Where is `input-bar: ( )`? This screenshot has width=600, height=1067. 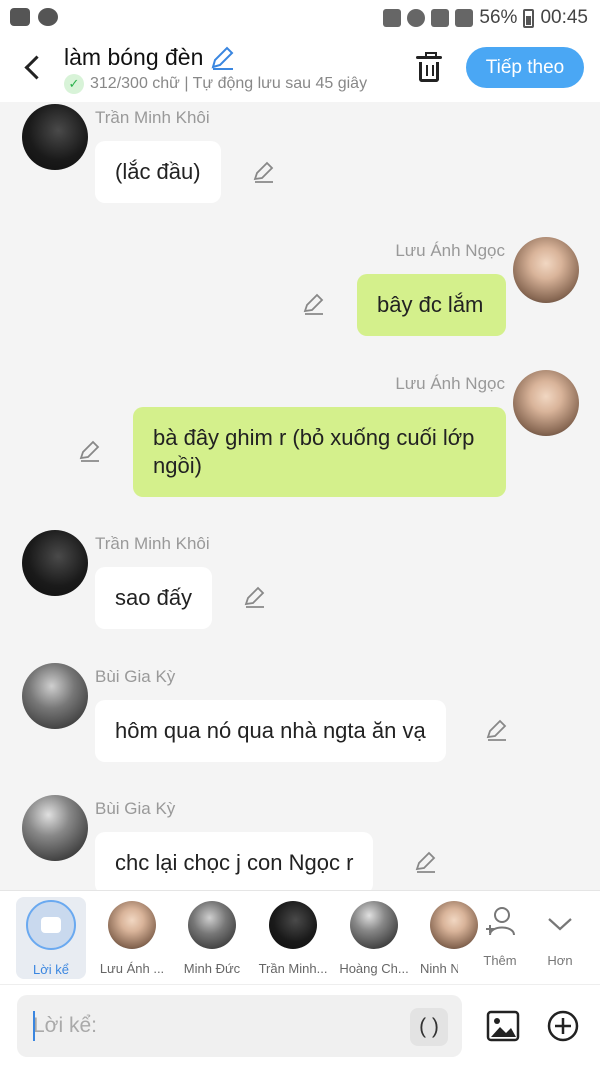 input-bar: ( ) is located at coordinates (300, 1025).